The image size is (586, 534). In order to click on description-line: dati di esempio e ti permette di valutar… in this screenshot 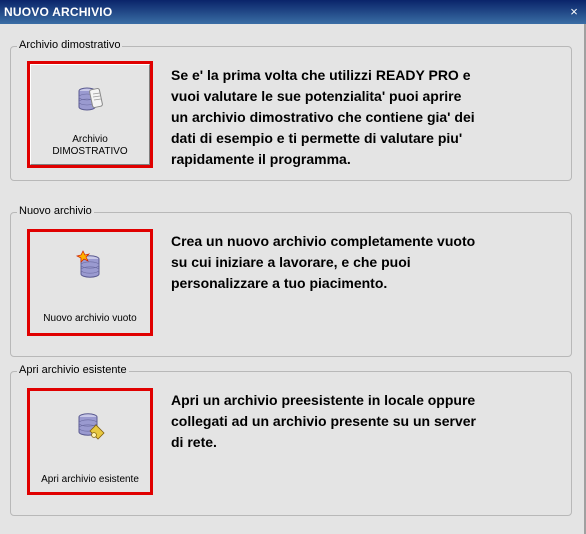, I will do `click(317, 138)`.